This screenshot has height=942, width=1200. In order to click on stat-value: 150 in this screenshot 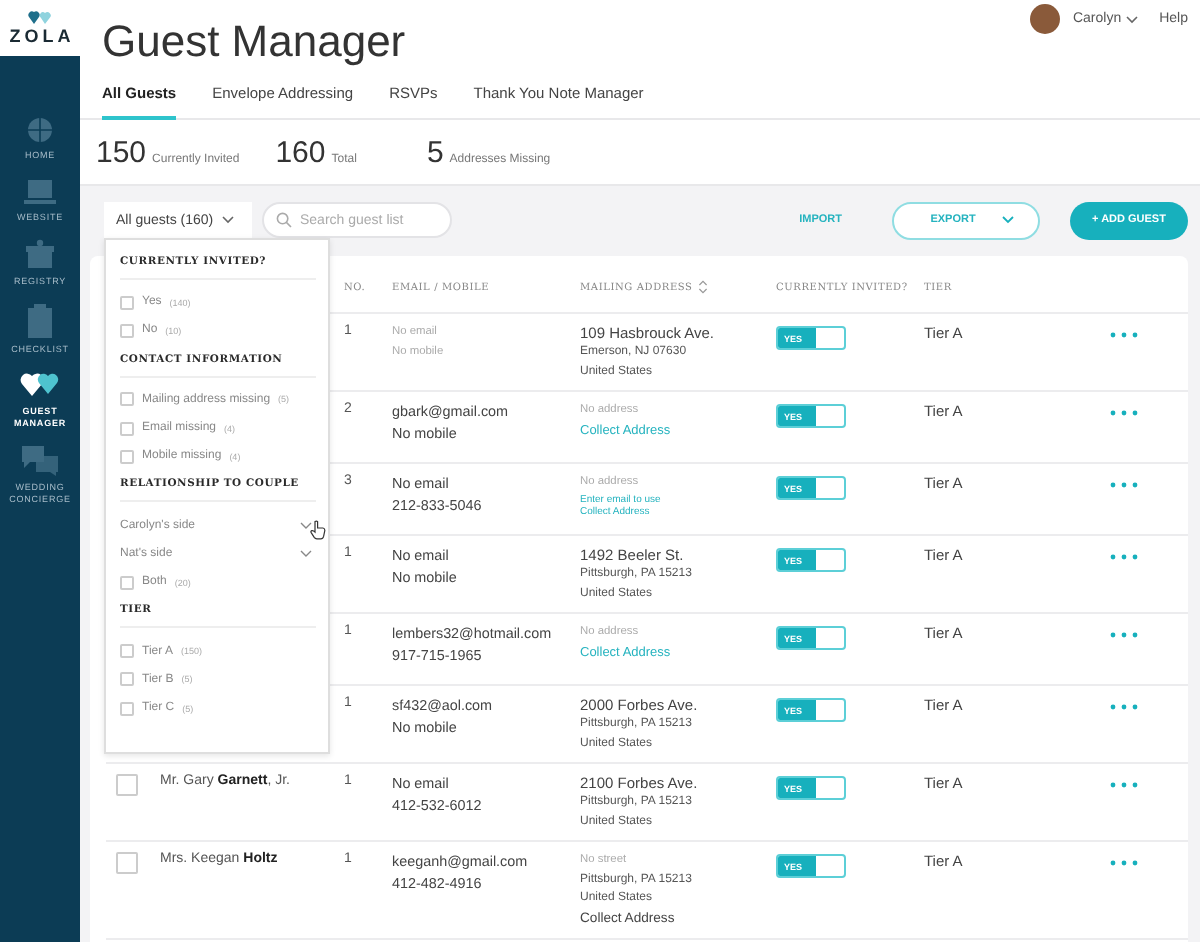, I will do `click(121, 153)`.